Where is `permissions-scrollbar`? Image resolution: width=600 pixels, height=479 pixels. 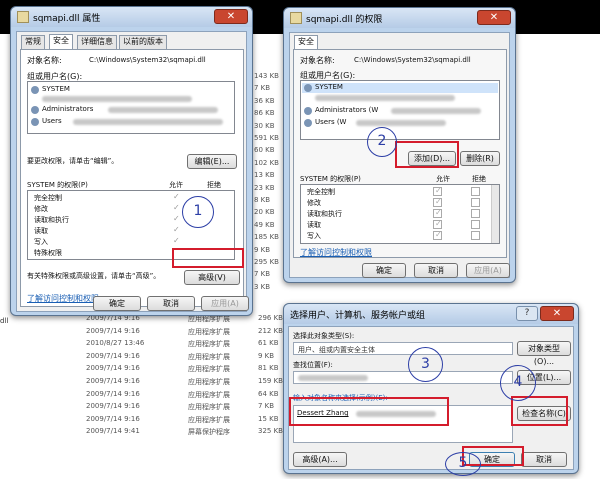
permissions-scrollbar is located at coordinates (495, 214).